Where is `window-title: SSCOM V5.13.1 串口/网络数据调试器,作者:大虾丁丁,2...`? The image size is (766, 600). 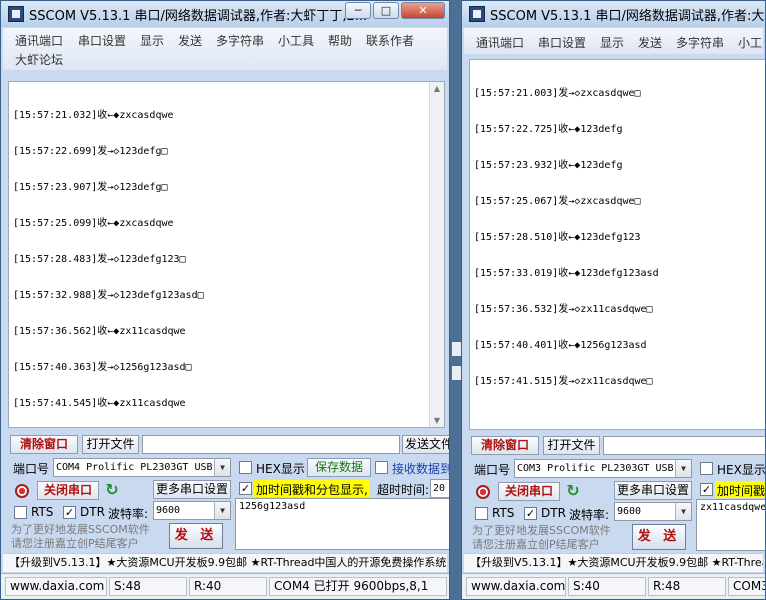 window-title: SSCOM V5.13.1 串口/网络数据调试器,作者:大虾丁丁,2... is located at coordinates (198, 16).